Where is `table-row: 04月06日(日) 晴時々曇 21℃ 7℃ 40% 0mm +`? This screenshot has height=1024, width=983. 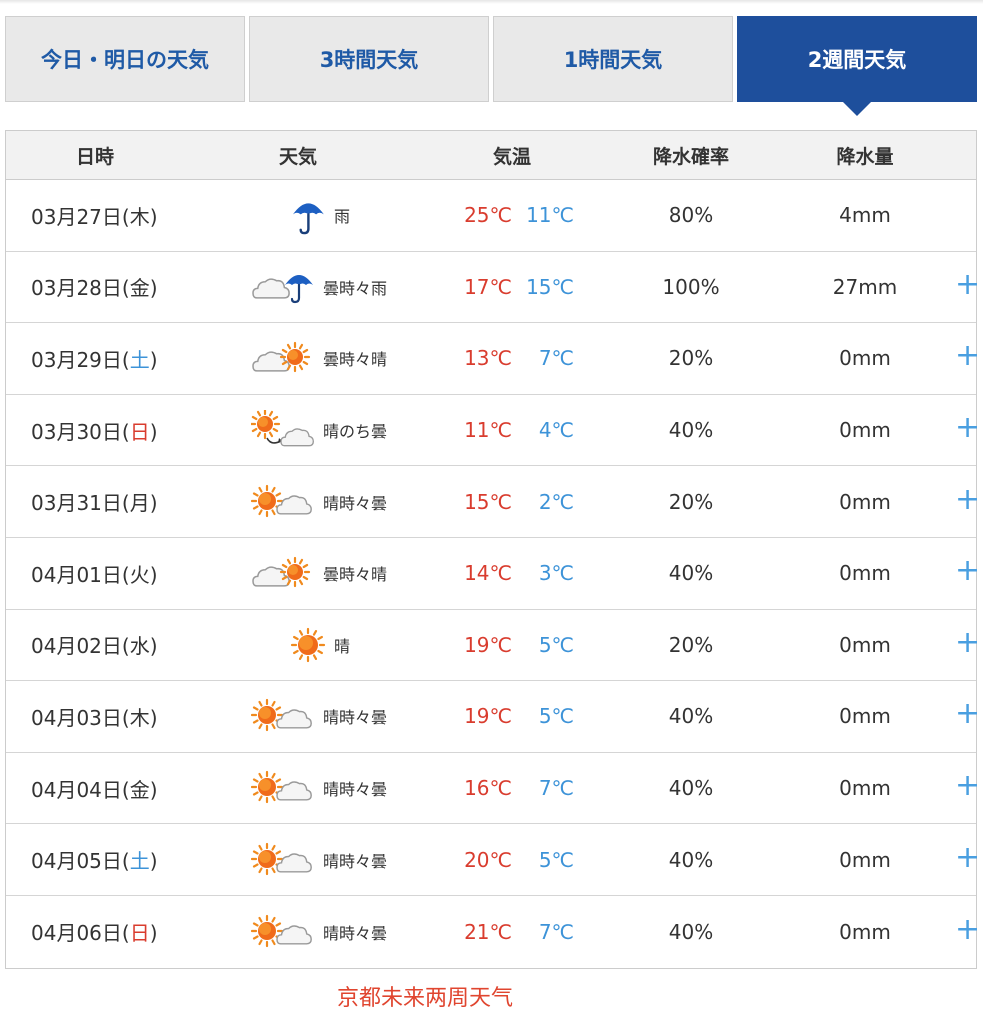 table-row: 04月06日(日) 晴時々曇 21℃ 7℃ 40% 0mm + is located at coordinates (493, 932).